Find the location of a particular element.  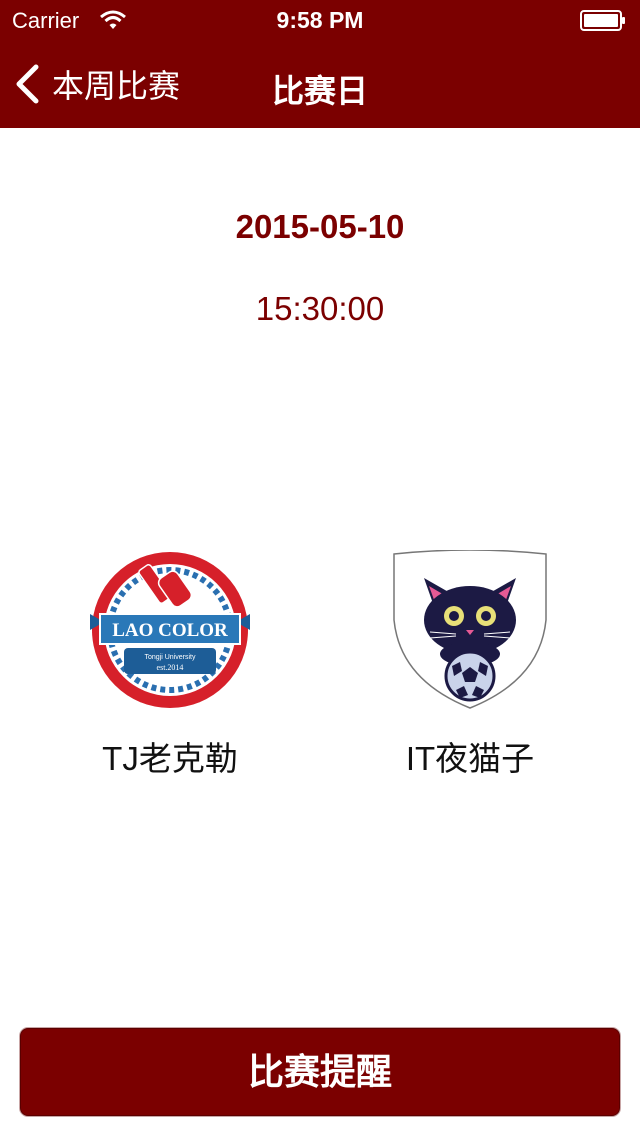

logo-est-text: est.2014 is located at coordinates (170, 667).